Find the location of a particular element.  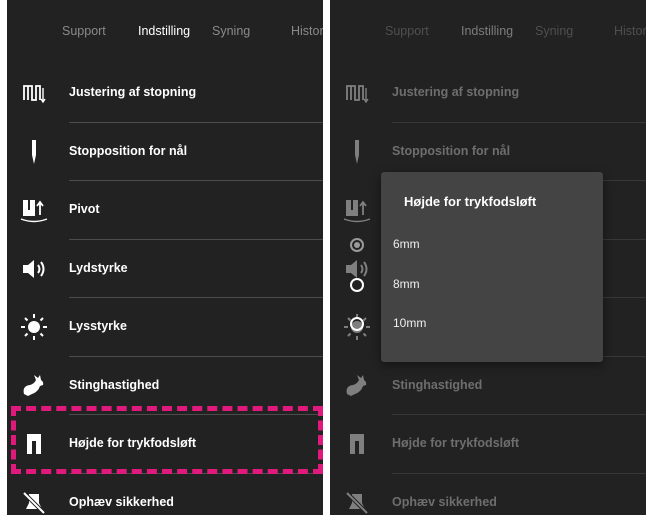

setting-volume: Lydstyrke is located at coordinates (165, 269).